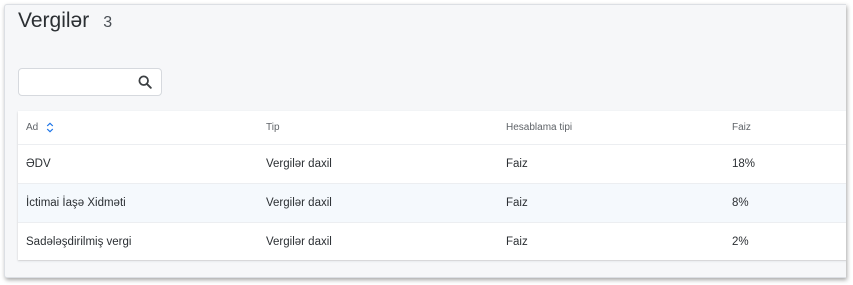  Describe the element at coordinates (54, 20) in the screenshot. I see `page-title: Vergilər` at that location.